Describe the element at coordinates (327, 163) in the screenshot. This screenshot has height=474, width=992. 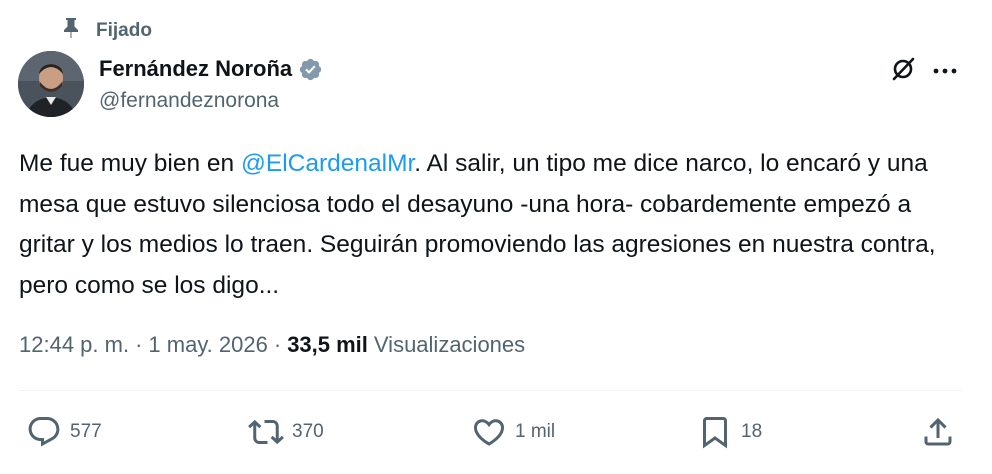
I see `mention-link: @ElCardenalMr` at that location.